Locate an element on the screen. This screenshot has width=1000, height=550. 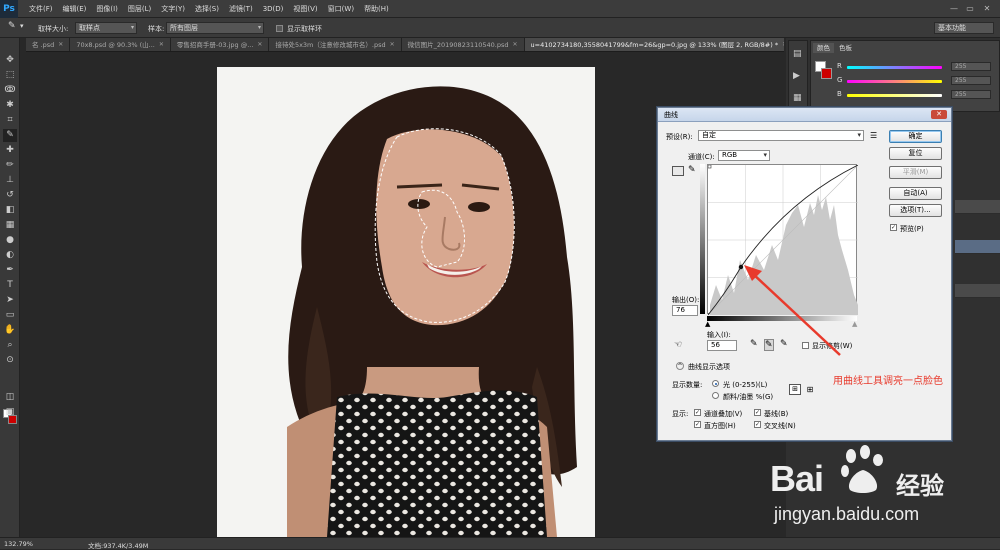
sample-size-select: 取样点 is located at coordinates (106, 28).